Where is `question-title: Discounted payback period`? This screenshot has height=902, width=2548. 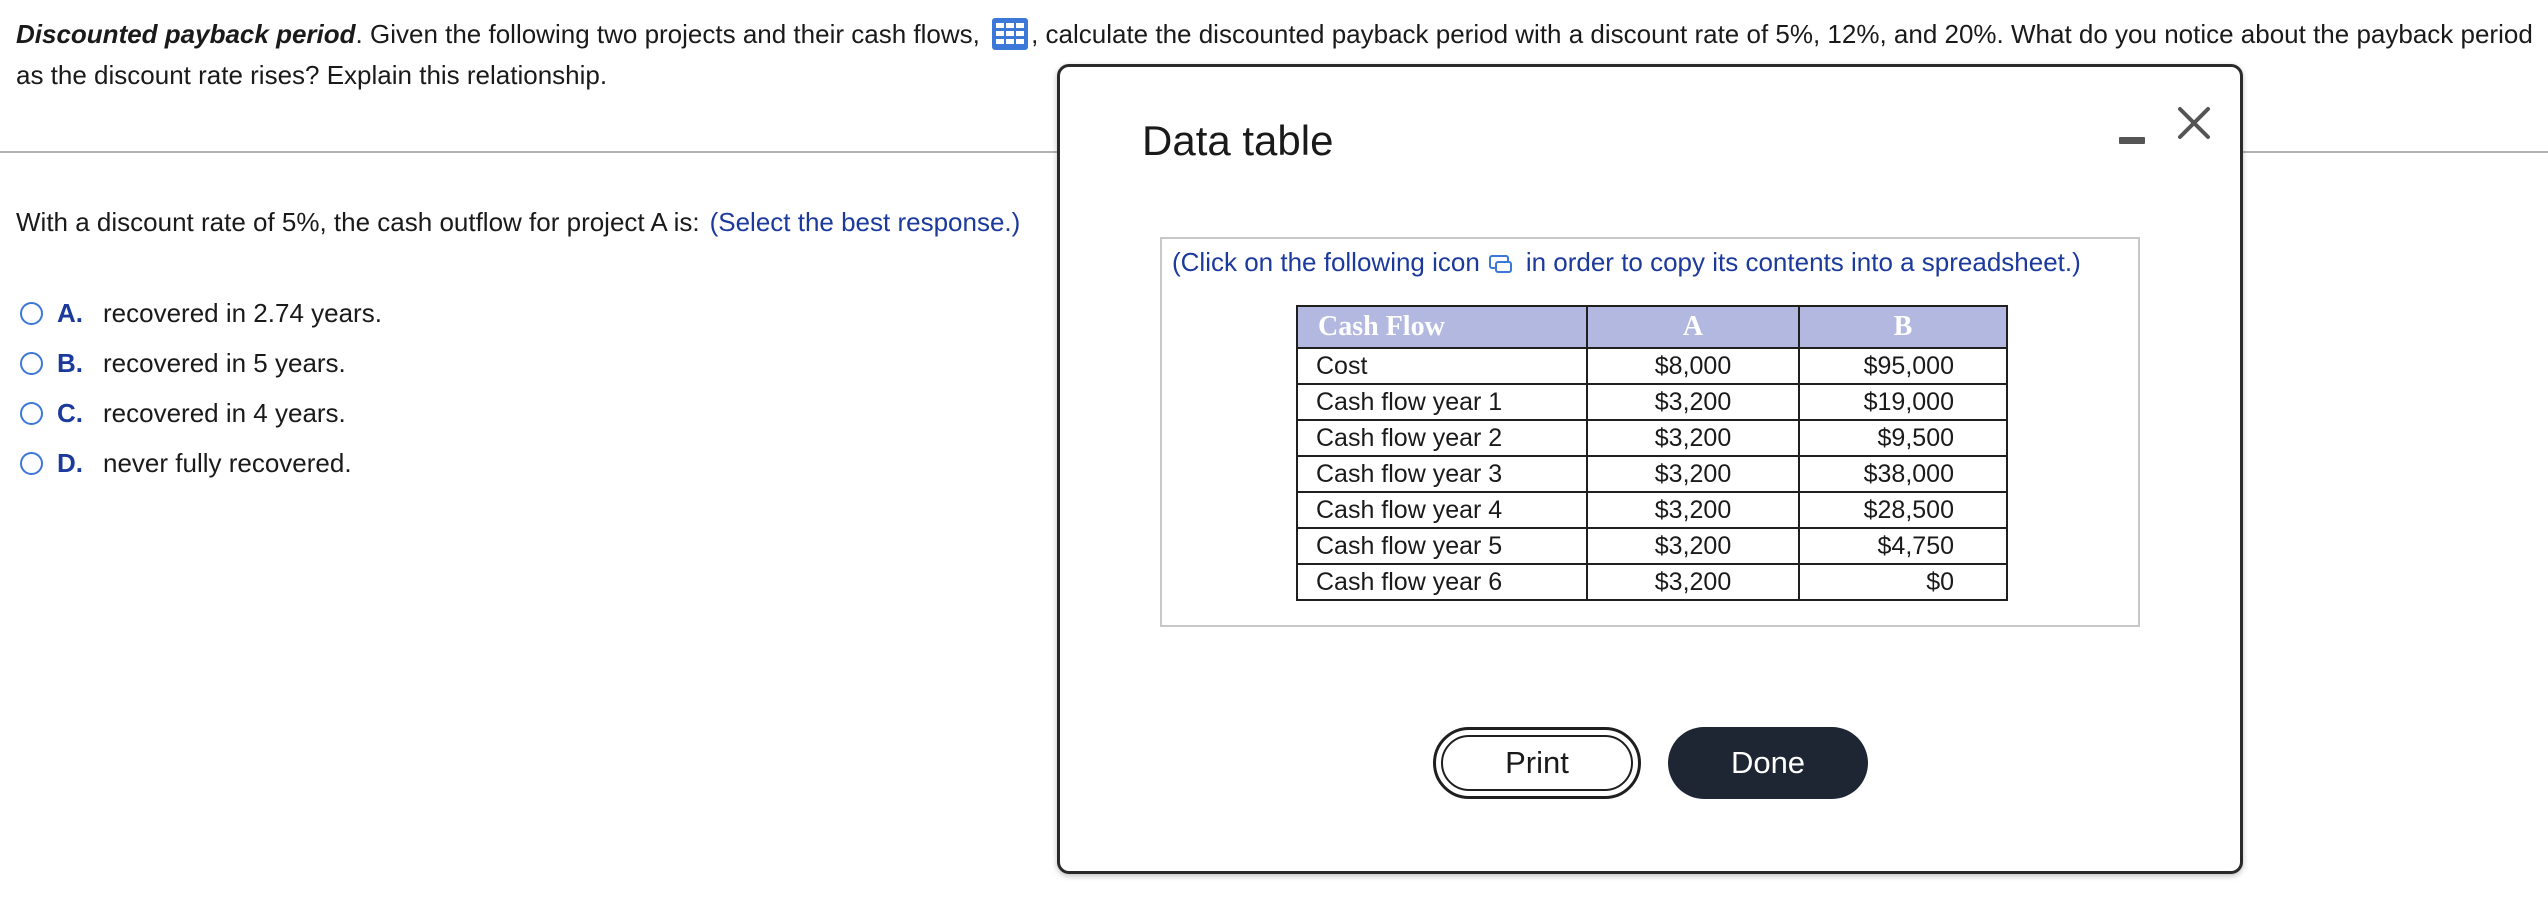 question-title: Discounted payback period is located at coordinates (186, 34).